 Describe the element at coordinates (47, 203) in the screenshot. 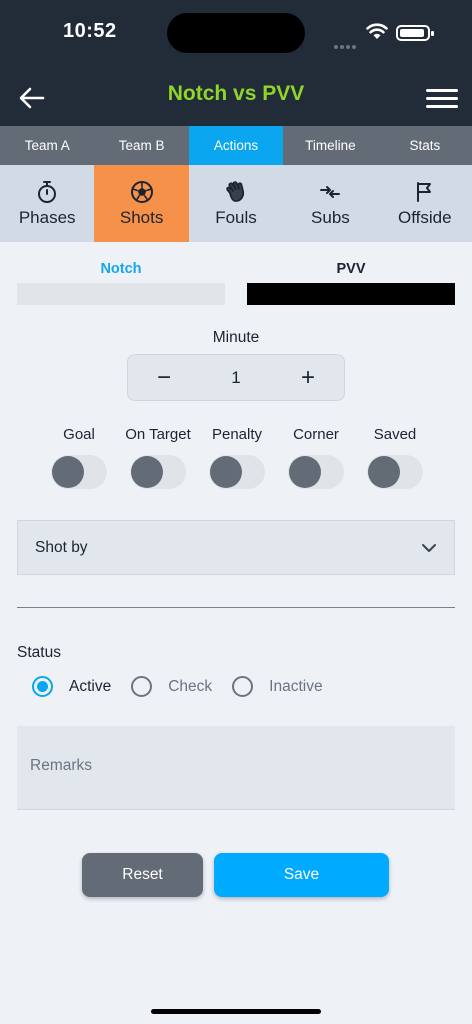

I see `subtab-phases: Phases` at that location.